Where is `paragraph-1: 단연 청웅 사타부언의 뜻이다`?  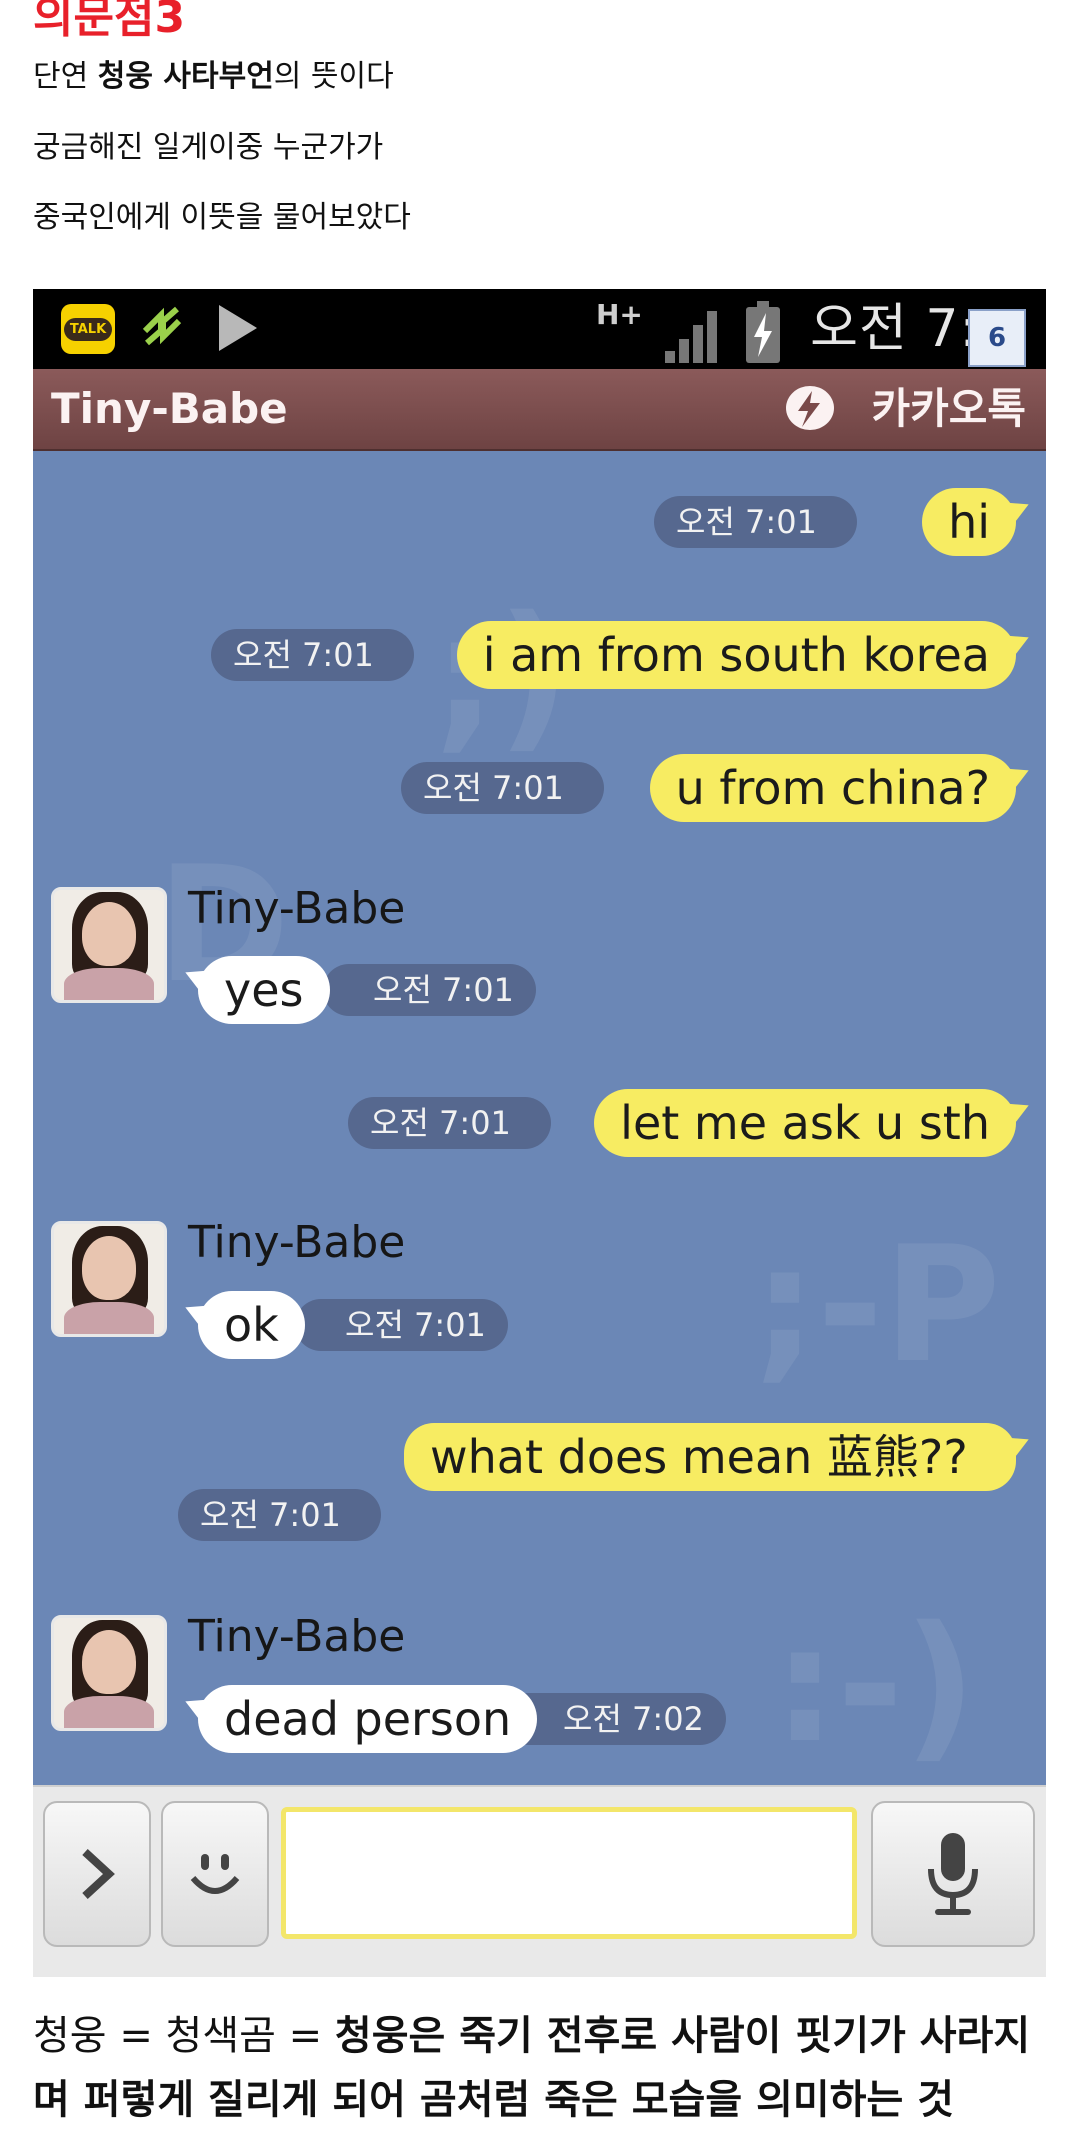 paragraph-1: 단연 청웅 사타부언의 뜻이다 is located at coordinates (213, 77).